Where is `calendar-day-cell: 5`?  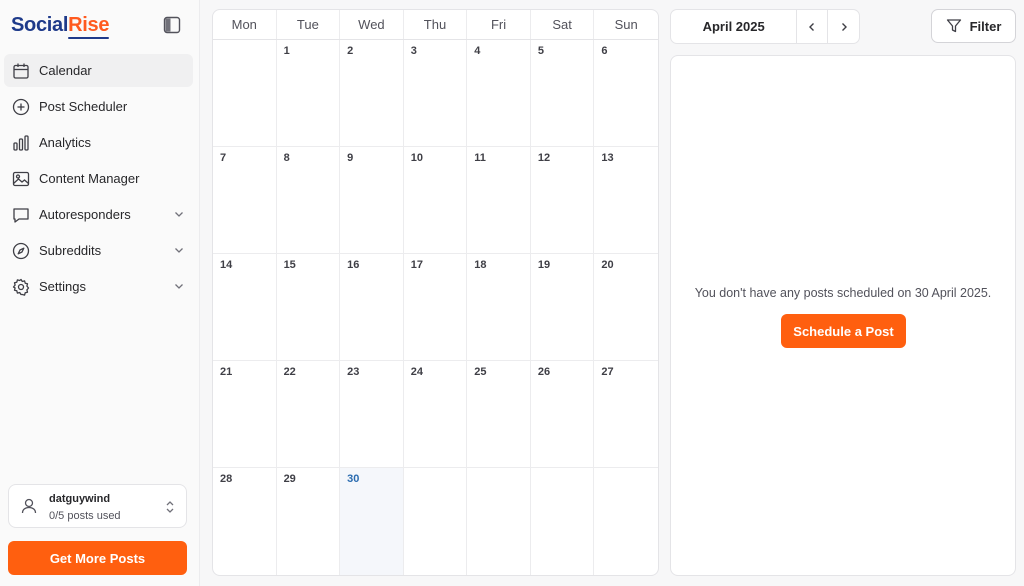 calendar-day-cell: 5 is located at coordinates (562, 93).